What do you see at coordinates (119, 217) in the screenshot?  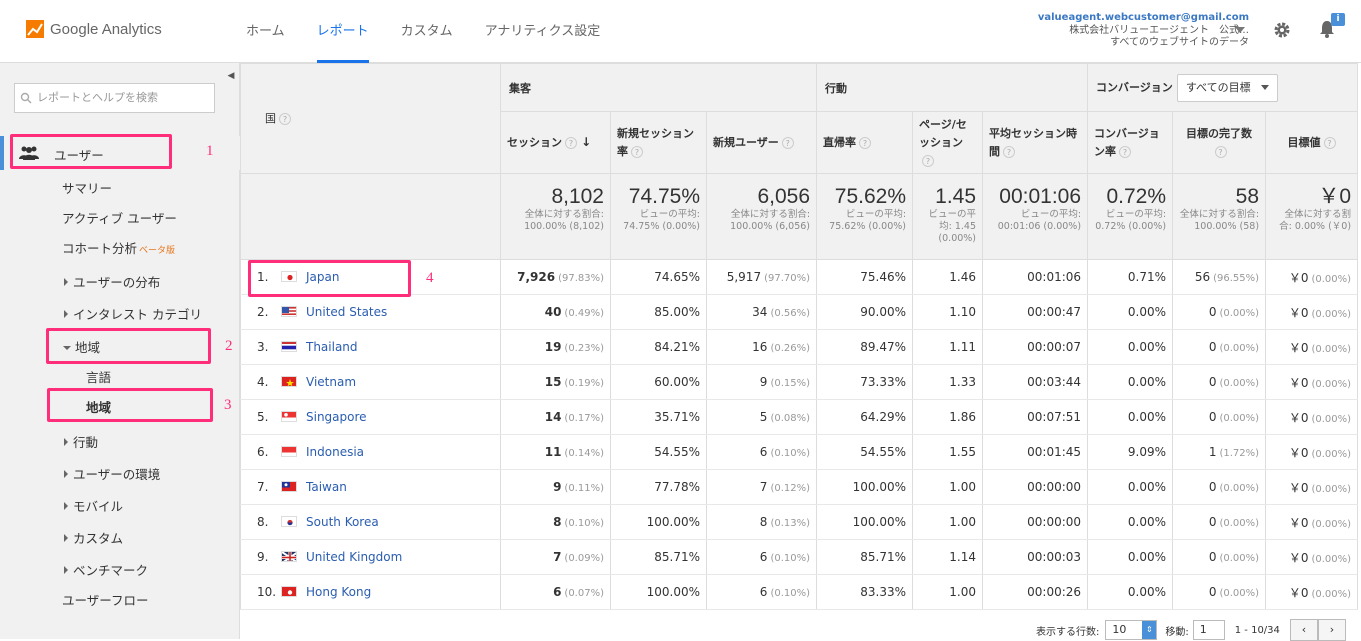 I see `sidebar-item-active-users: アクティブ ユーザー` at bounding box center [119, 217].